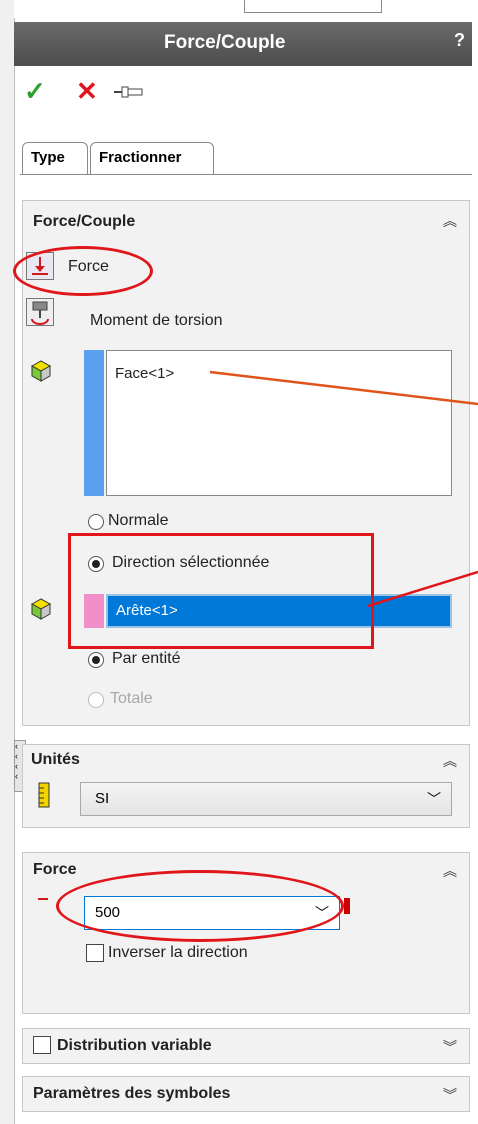 The image size is (478, 1124). Describe the element at coordinates (266, 799) in the screenshot. I see `units-dropdown: SI ﹀` at that location.